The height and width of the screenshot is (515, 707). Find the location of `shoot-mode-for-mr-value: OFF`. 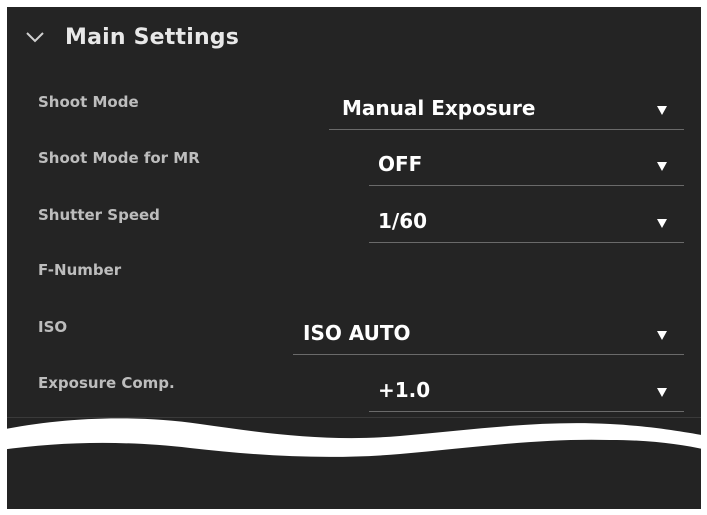

shoot-mode-for-mr-value: OFF is located at coordinates (400, 164).